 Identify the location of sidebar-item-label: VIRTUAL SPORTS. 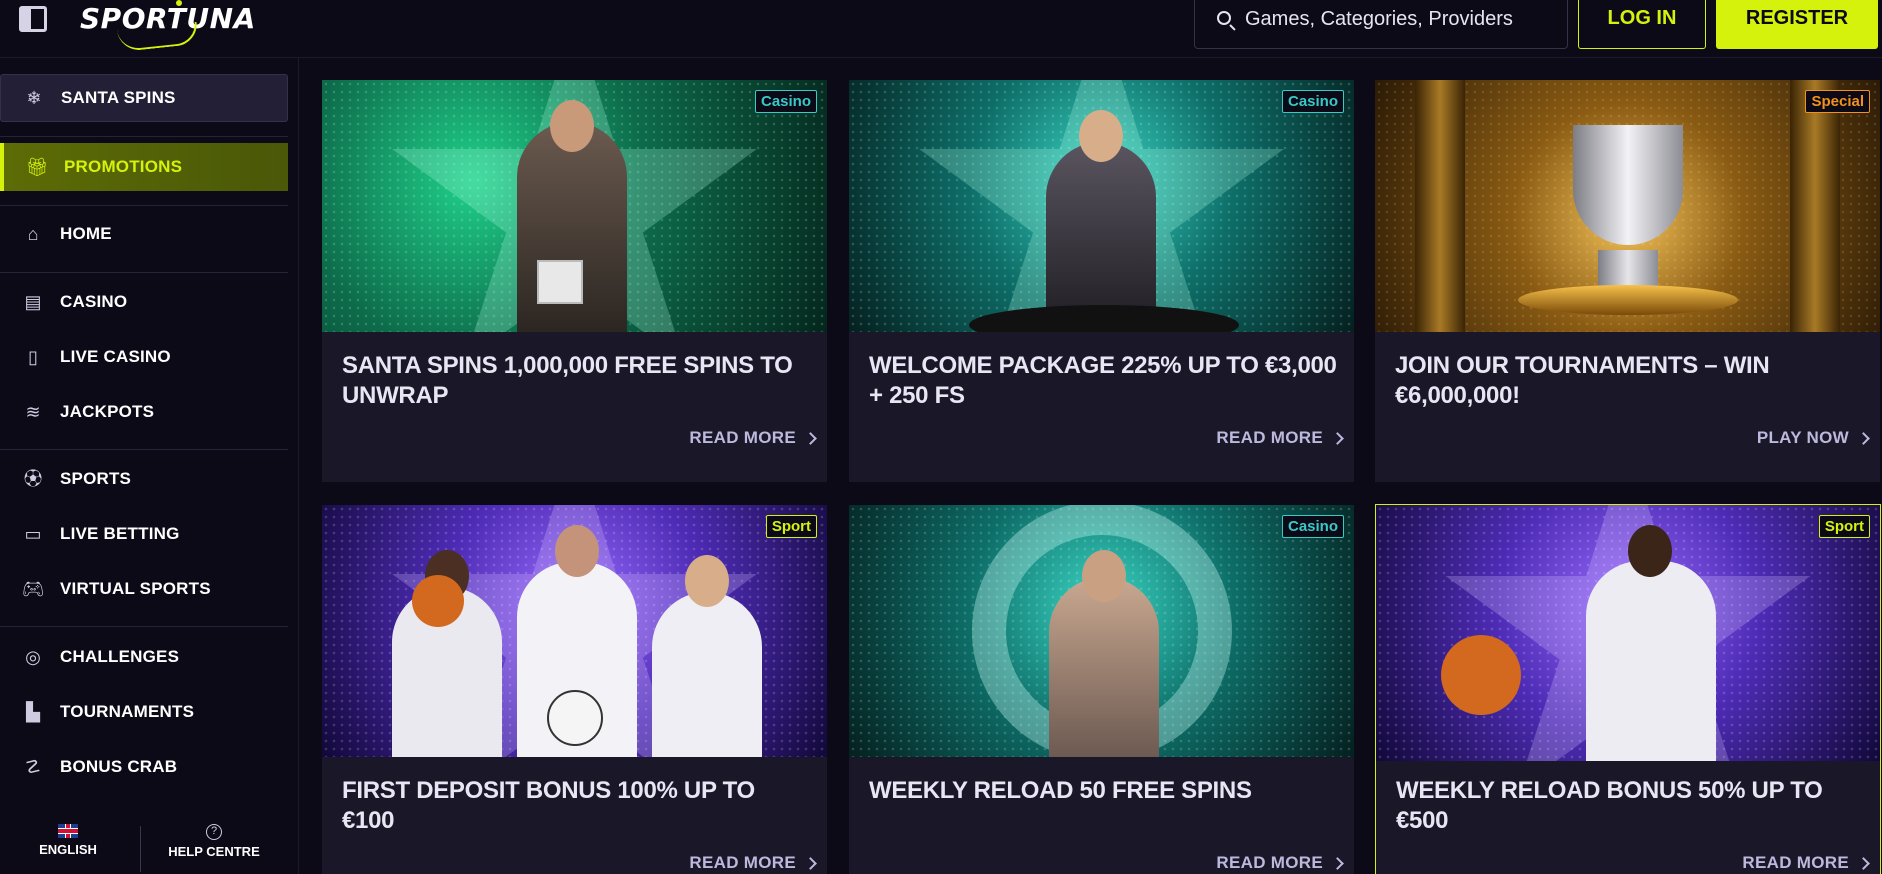
(135, 588).